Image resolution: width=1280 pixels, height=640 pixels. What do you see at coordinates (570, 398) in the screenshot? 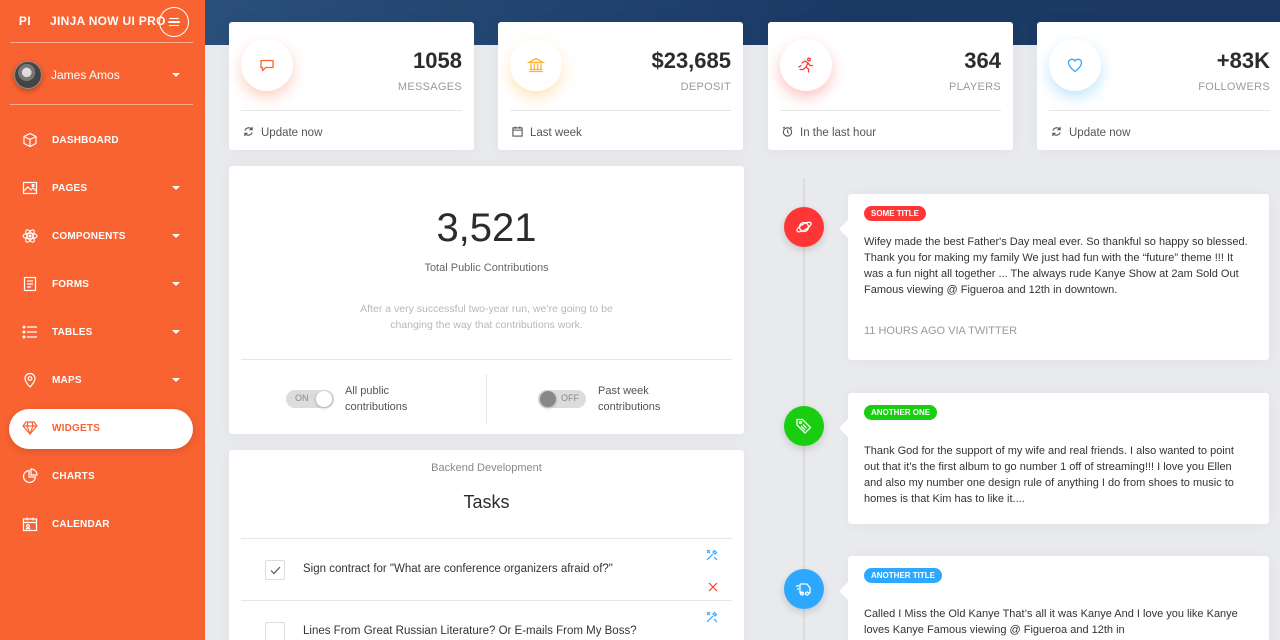
I see `toggle-state: OFF` at bounding box center [570, 398].